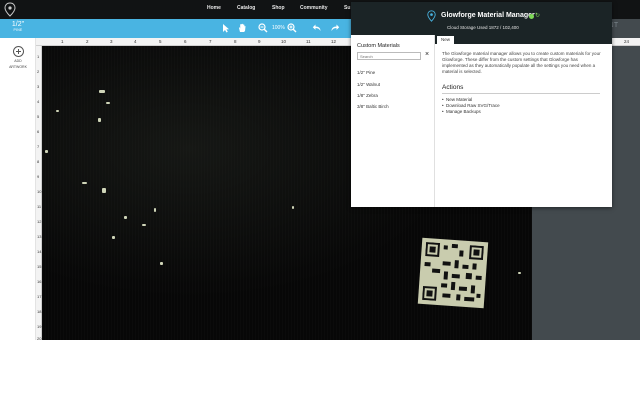  I want to click on zoom-level: 100%, so click(278, 28).